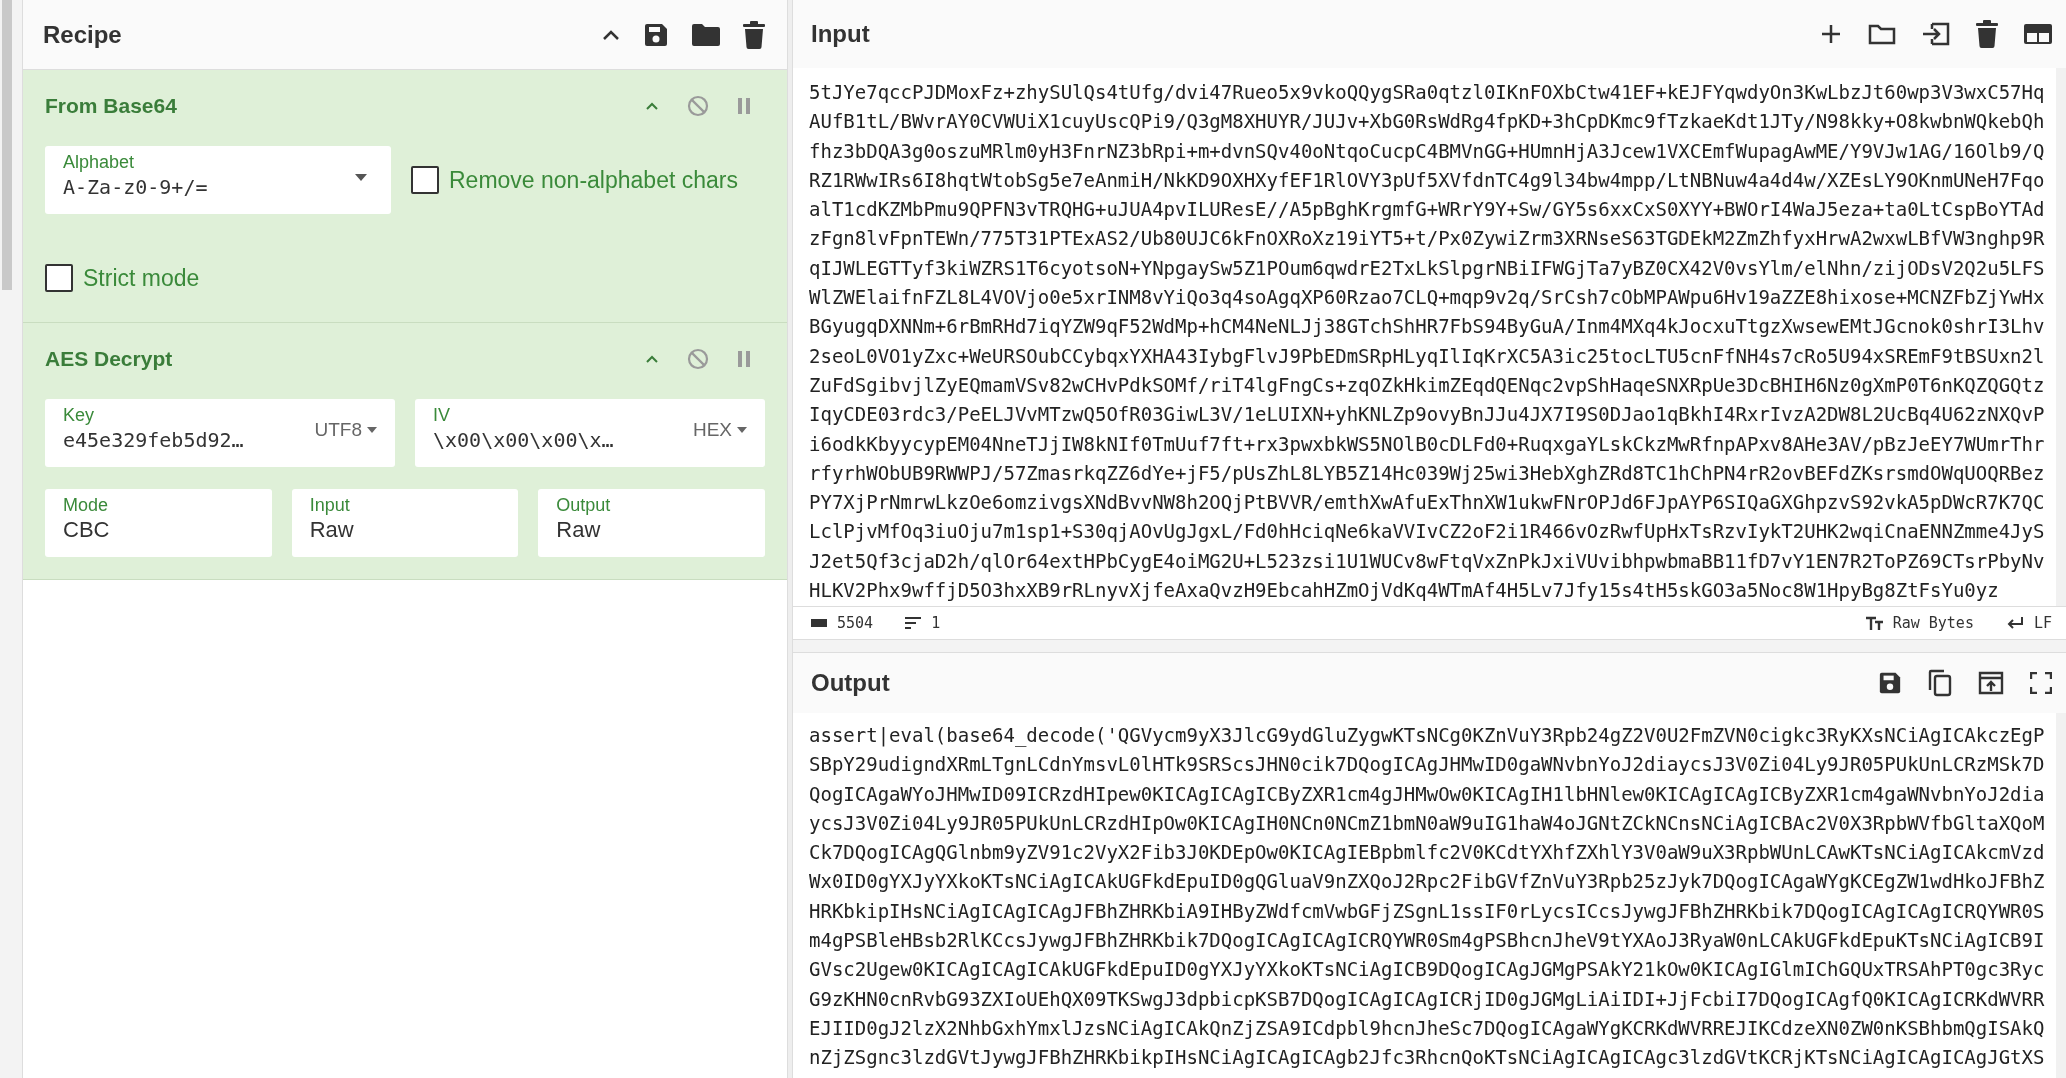 This screenshot has height=1078, width=2066. Describe the element at coordinates (1427, 239) in the screenshot. I see `text-line: zFgn8lvFpnTEWn/775T31PTExAS2/Ub80UJC6kFnOXRoXz19iYT5+t/Px0ZywiZrm3XRNseS63TGDEkM2ZmZhfyxHrwA2wxwLBfVW3nghp9R` at that location.